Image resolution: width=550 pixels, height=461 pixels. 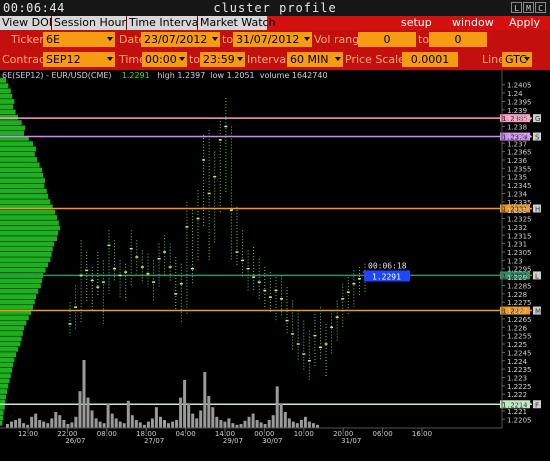 I want to click on interval-value: 60 MIN, so click(x=309, y=59).